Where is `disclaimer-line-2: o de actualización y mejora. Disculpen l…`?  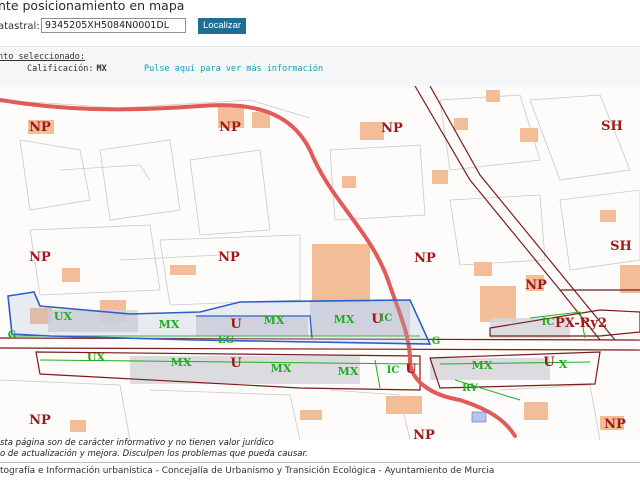
disclaimer-line-2: o de actualización y mejora. Disculpen l… is located at coordinates (154, 454).